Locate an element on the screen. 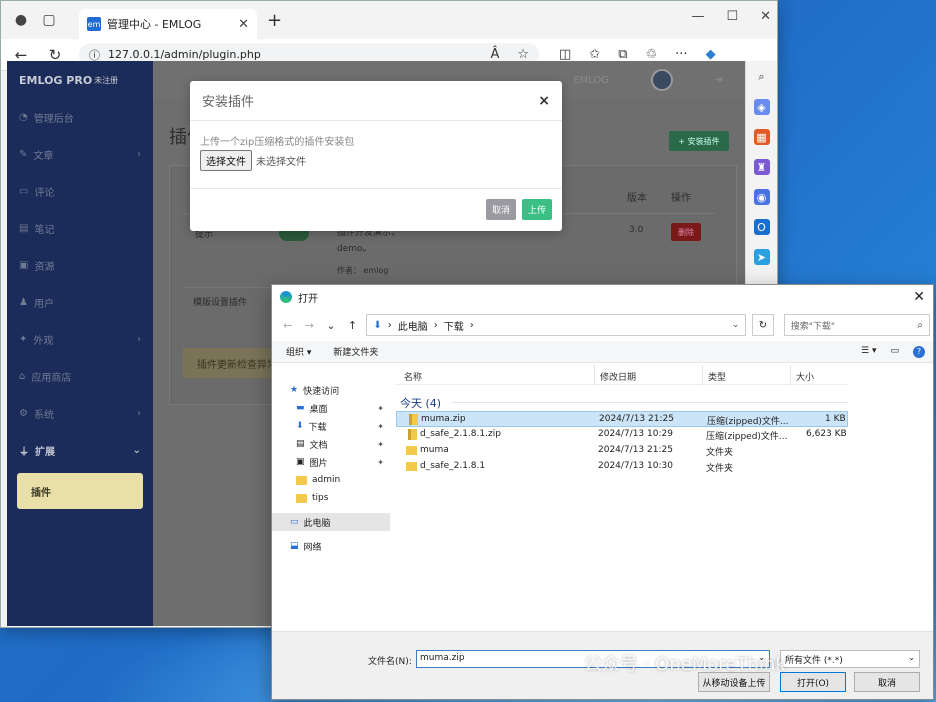 This screenshot has width=936, height=702. search-icon: ⌕ is located at coordinates (762, 77).